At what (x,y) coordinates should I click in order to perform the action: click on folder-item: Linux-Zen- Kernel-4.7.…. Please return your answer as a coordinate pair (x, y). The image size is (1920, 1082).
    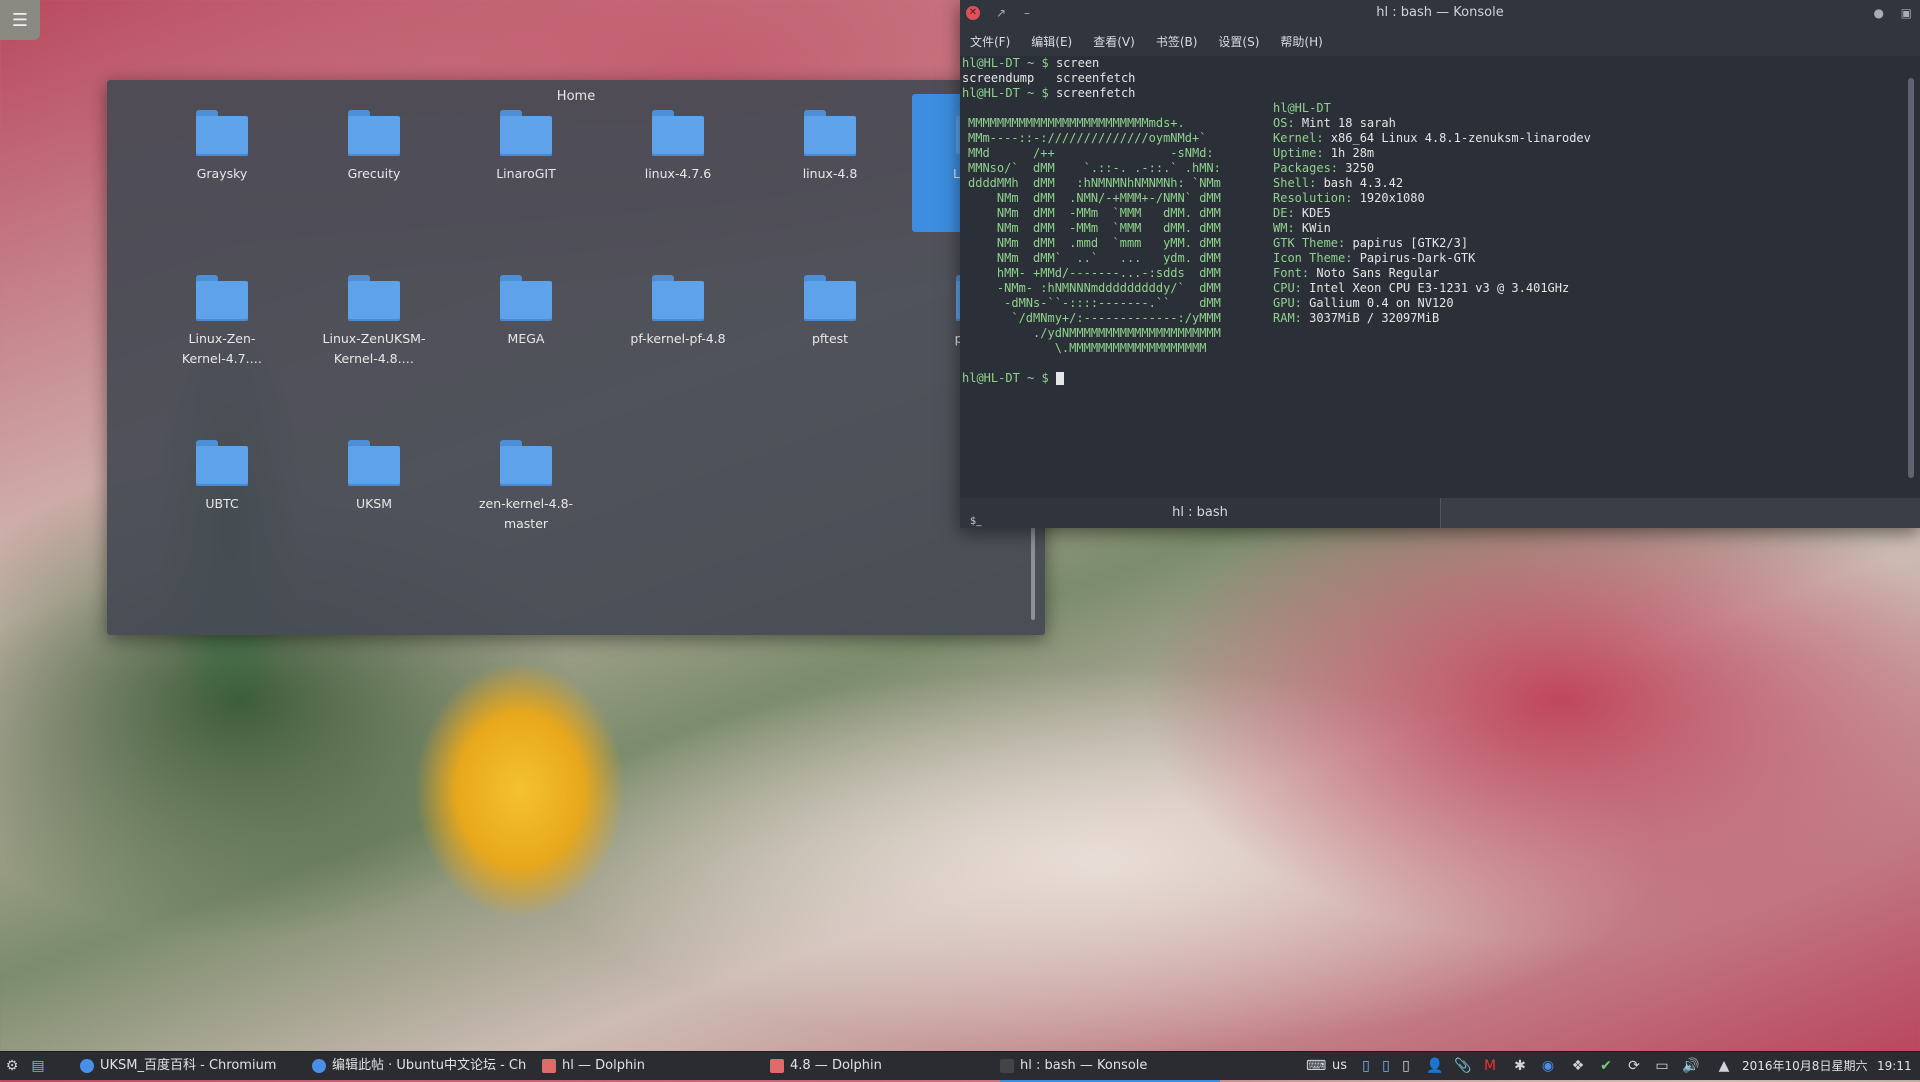
    Looking at the image, I should click on (222, 322).